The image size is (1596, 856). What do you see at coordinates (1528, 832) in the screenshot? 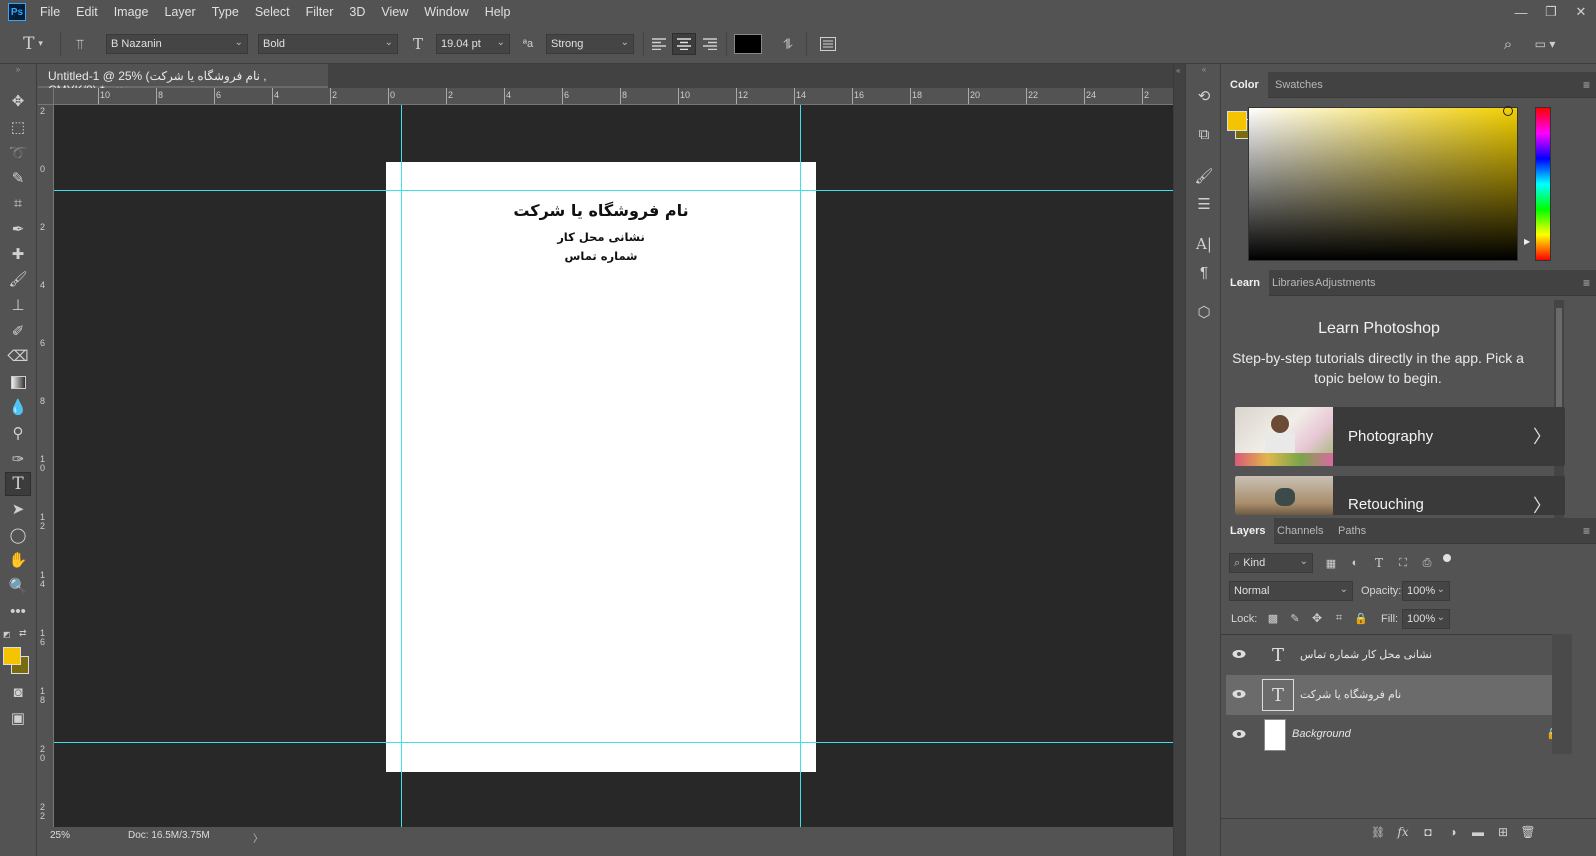
I see `trash-icon: 🗑` at bounding box center [1528, 832].